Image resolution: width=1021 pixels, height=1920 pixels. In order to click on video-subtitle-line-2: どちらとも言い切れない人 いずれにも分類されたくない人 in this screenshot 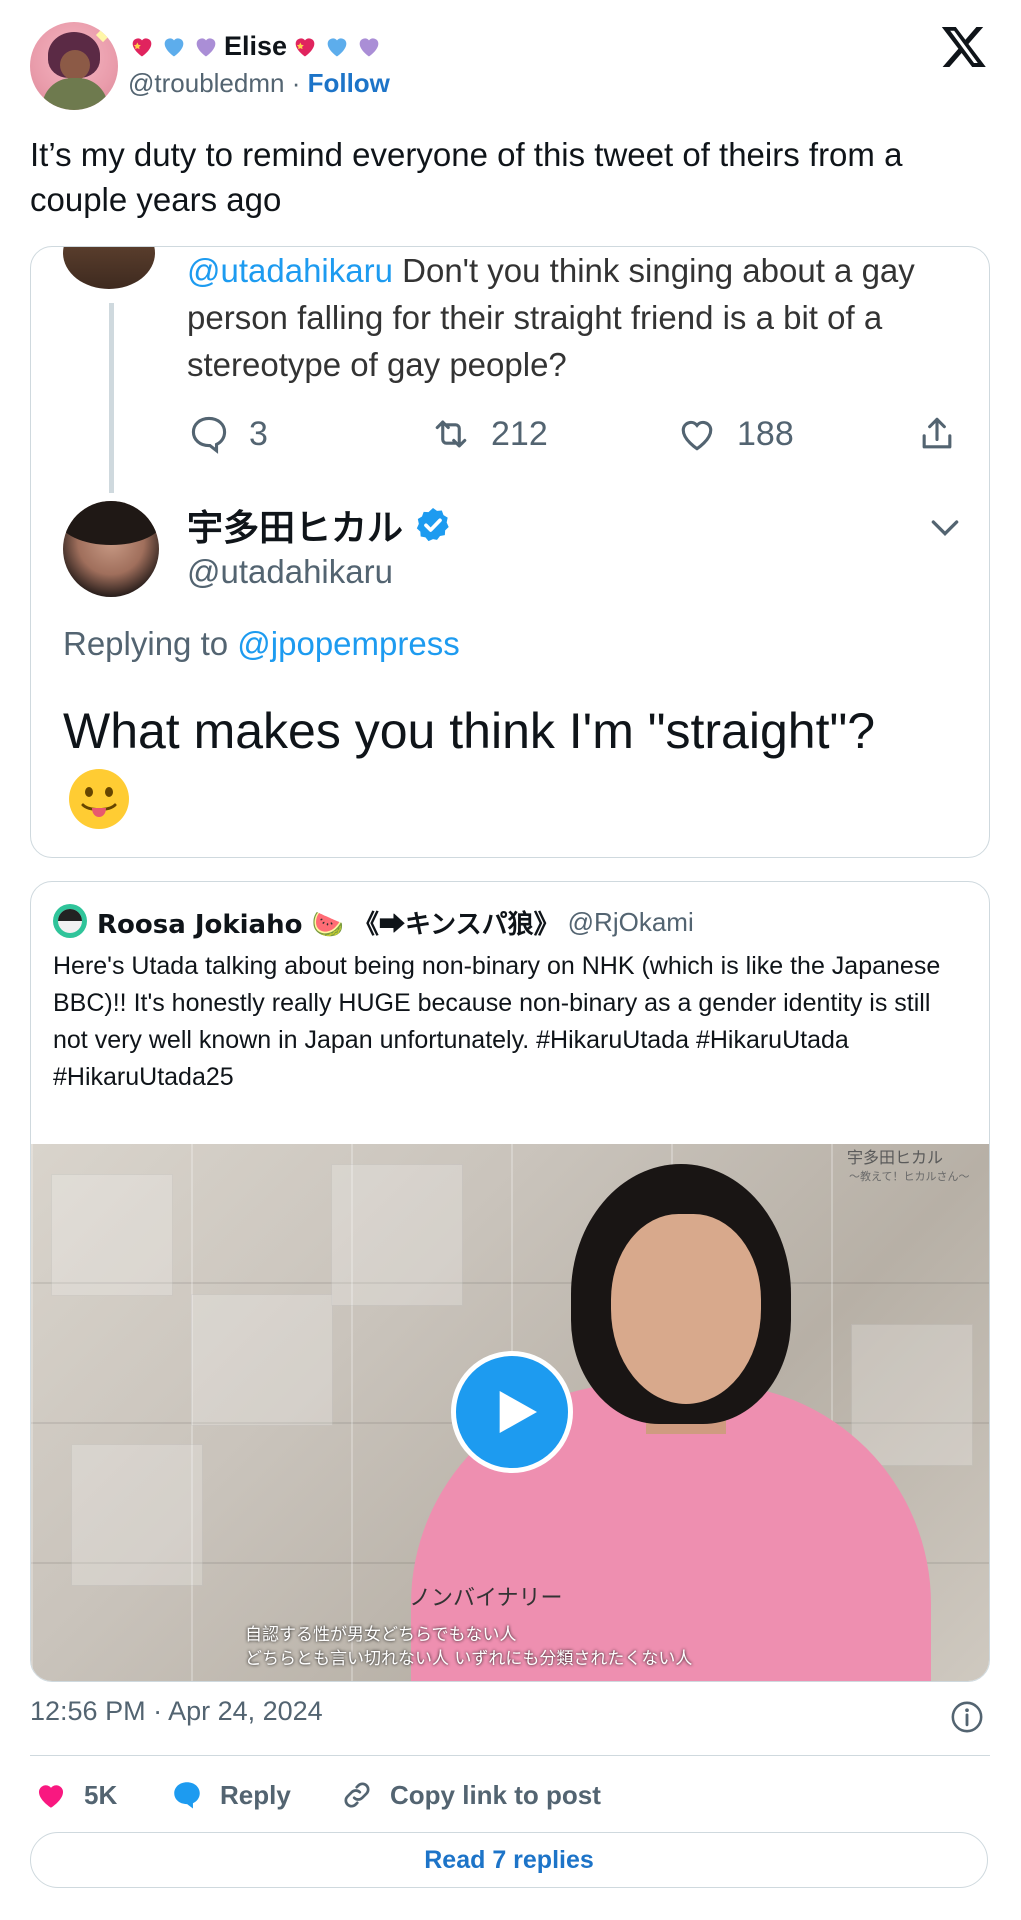, I will do `click(469, 1659)`.